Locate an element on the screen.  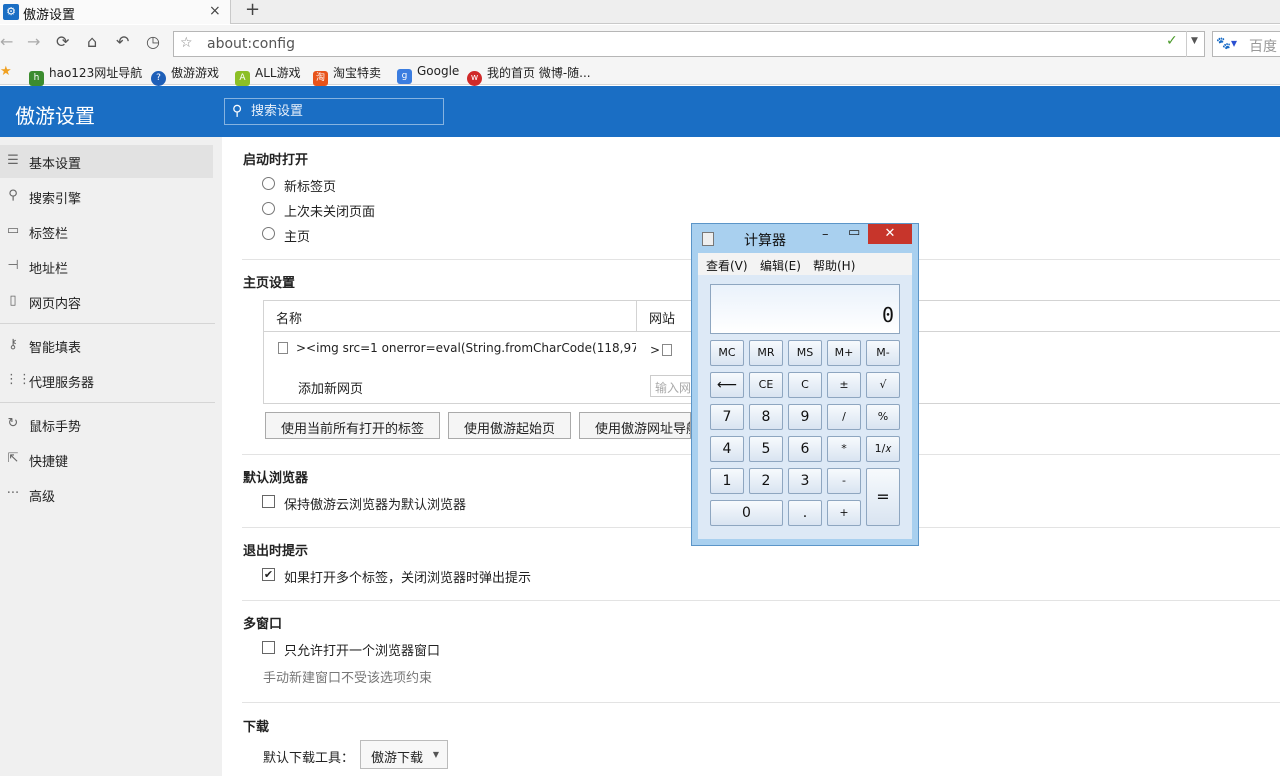
tab-settings: ⚙ 傲游设置 × is located at coordinates (115, 12).